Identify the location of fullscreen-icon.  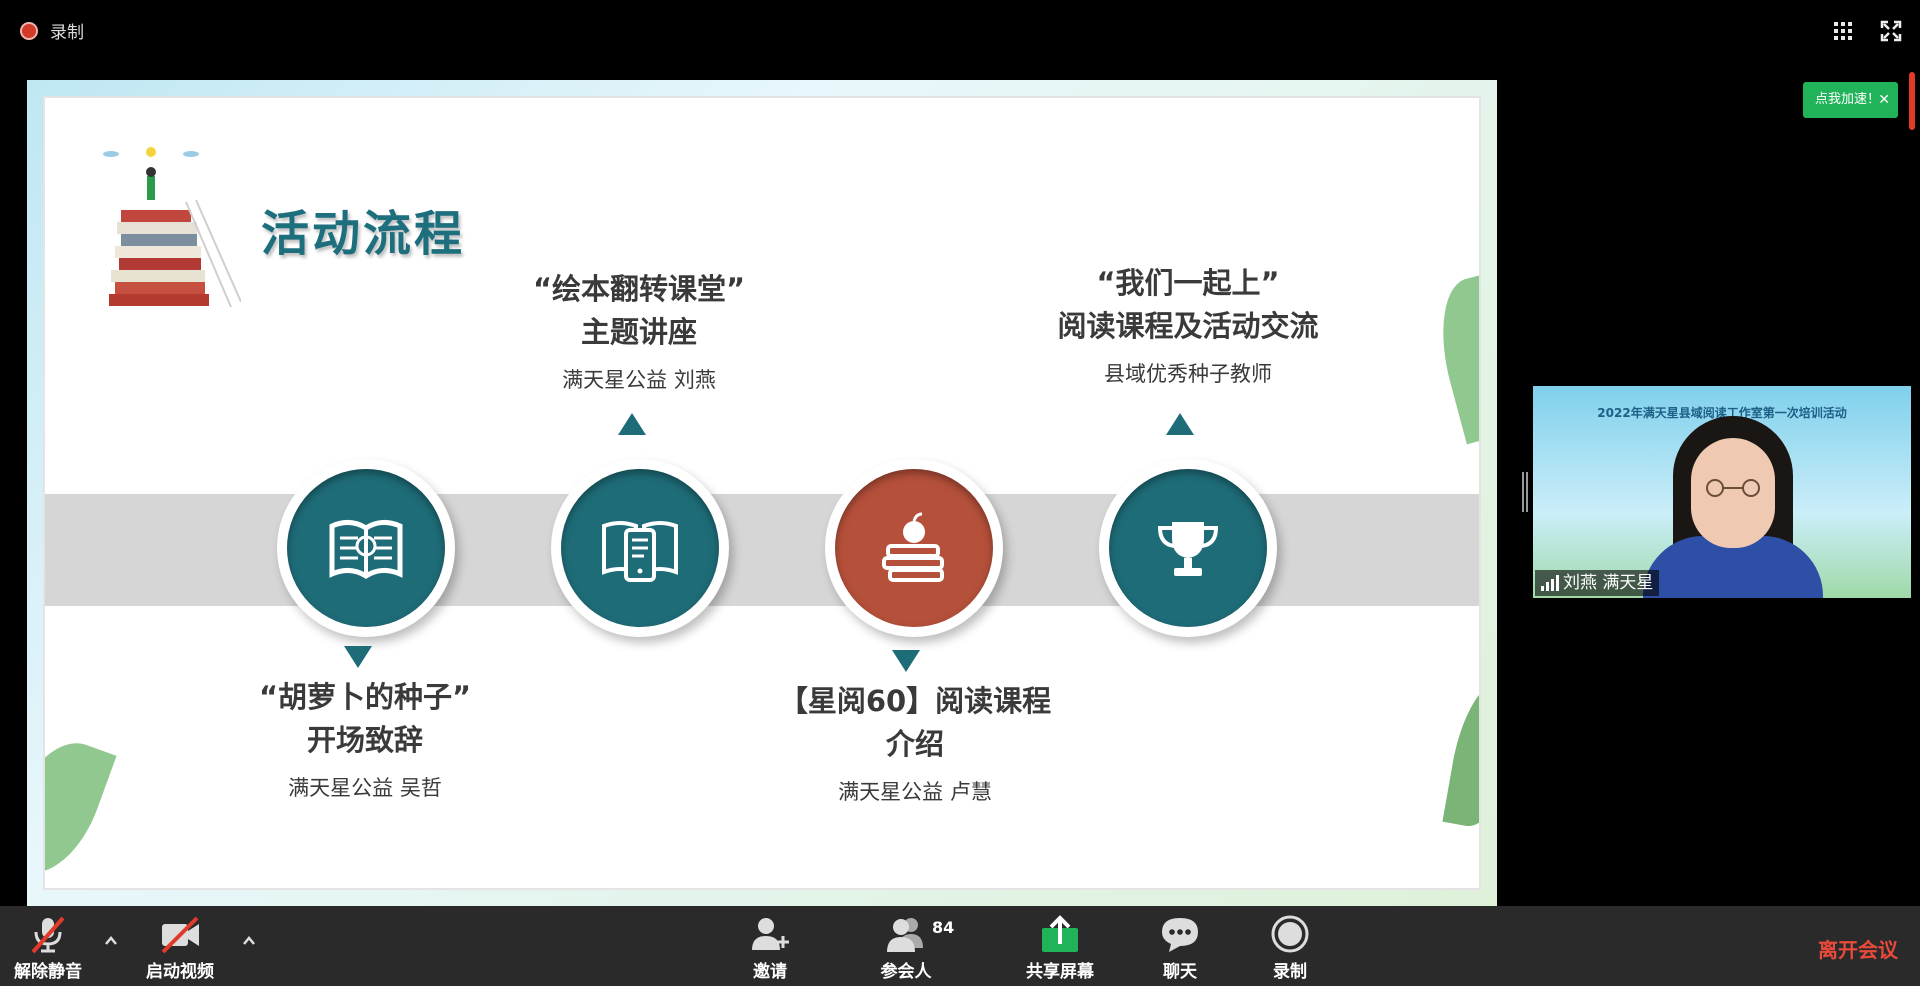
(1891, 31).